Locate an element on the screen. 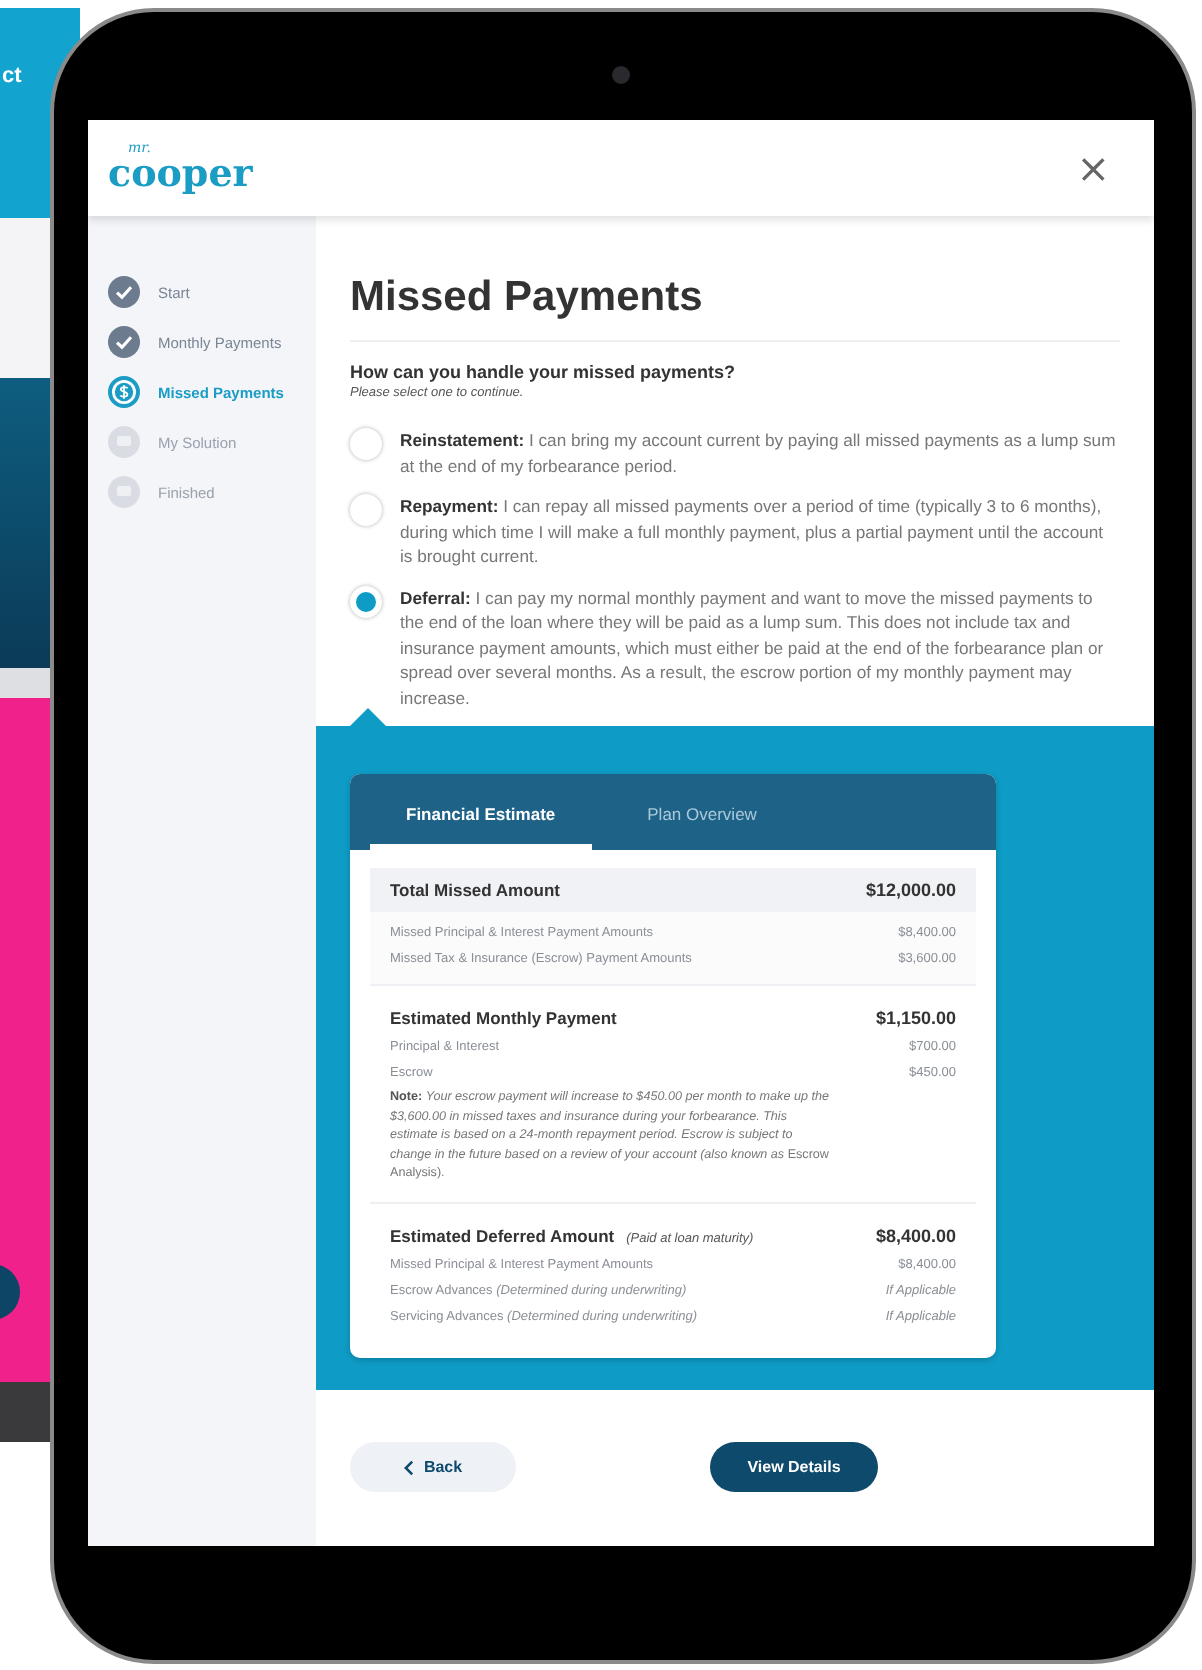 The width and height of the screenshot is (1202, 1670). back-button: Back is located at coordinates (433, 1467).